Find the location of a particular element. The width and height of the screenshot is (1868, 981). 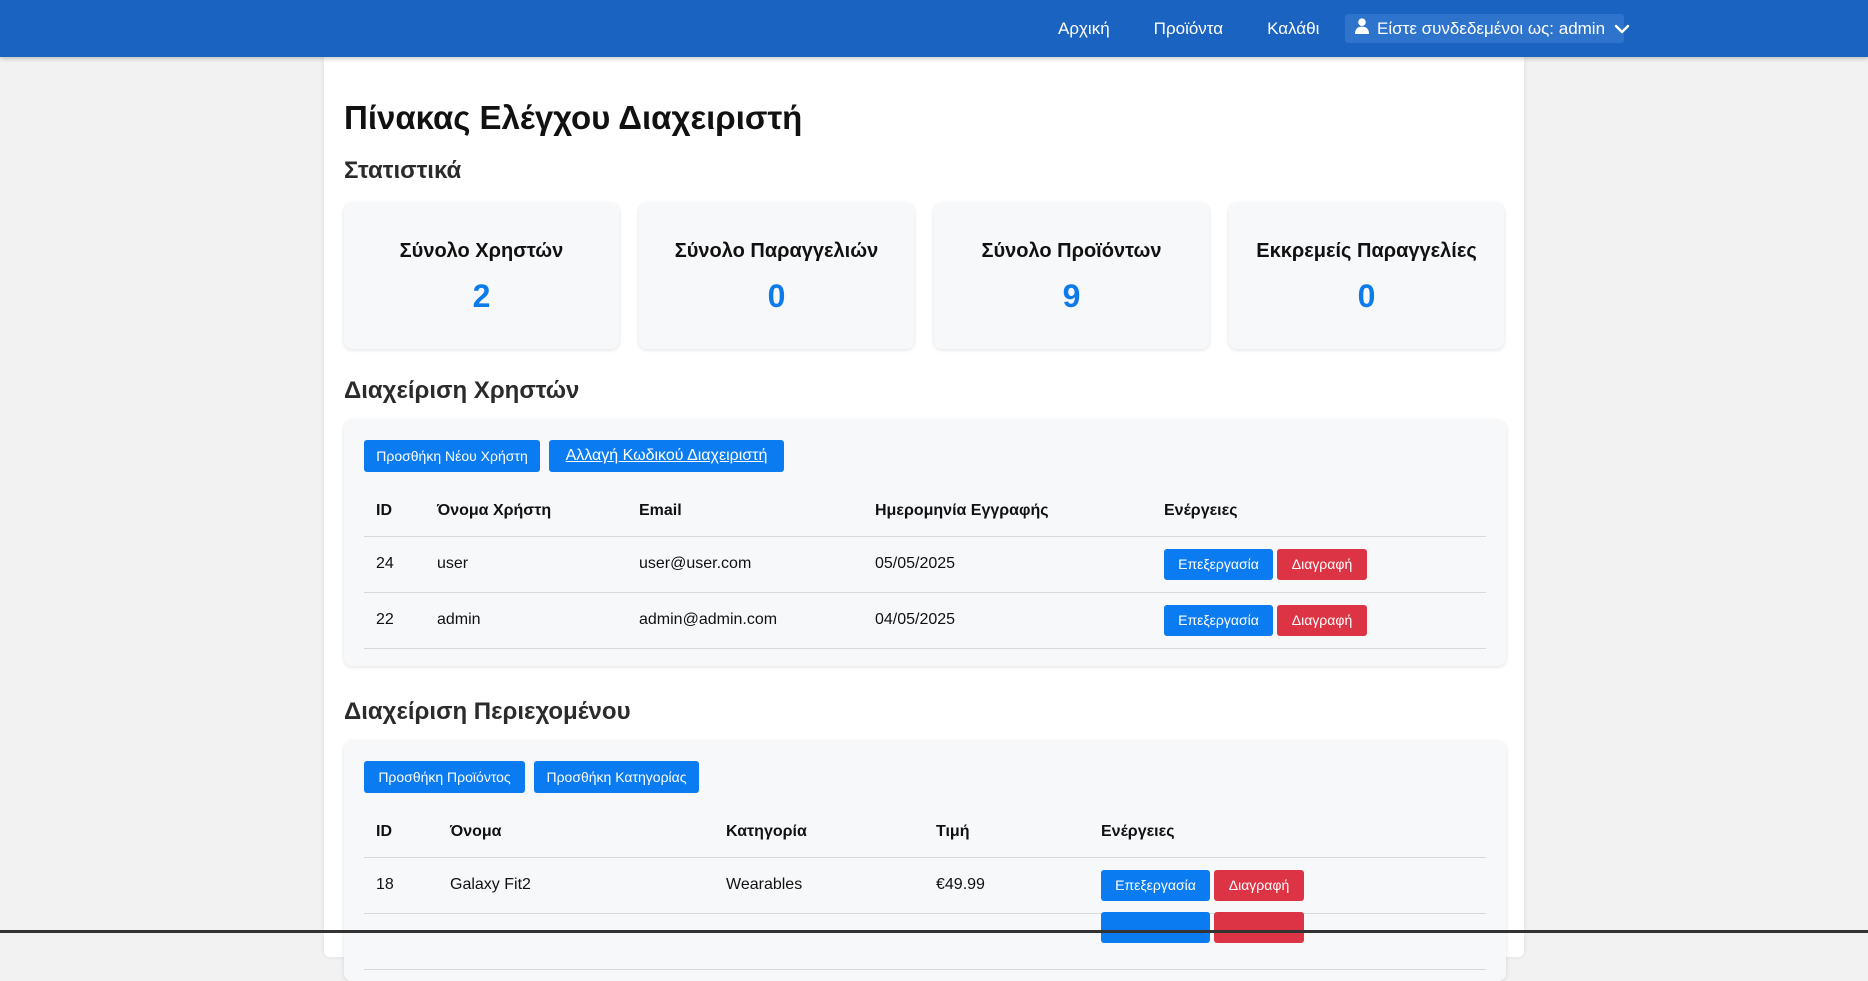

stat-label: Σύνολο Προϊόντων is located at coordinates (1071, 251).